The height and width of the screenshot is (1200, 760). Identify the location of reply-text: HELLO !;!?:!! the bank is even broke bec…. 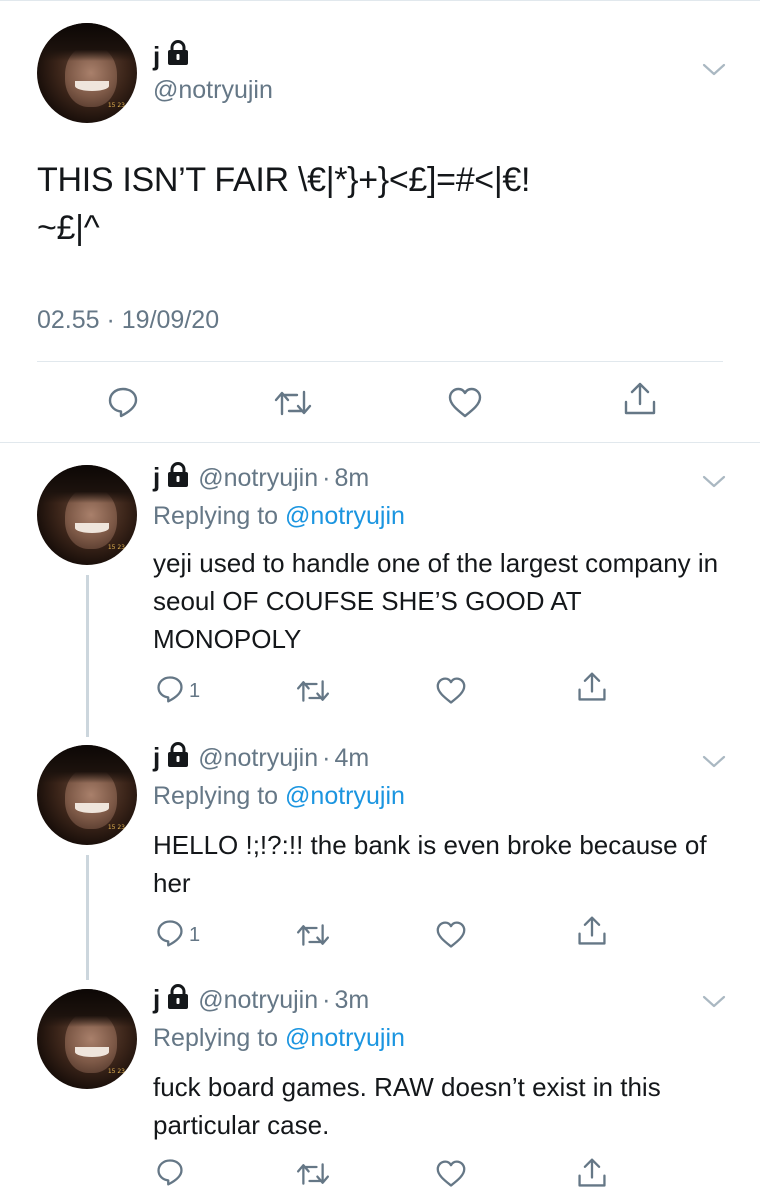
(430, 864).